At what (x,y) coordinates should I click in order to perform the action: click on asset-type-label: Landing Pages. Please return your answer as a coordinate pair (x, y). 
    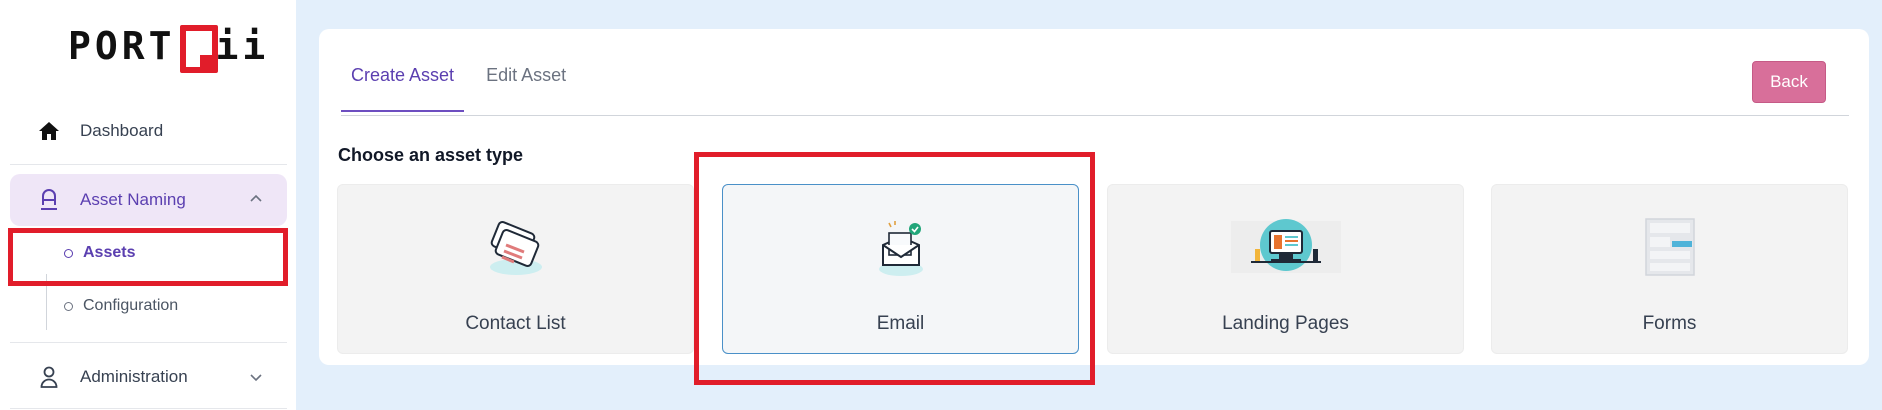
    Looking at the image, I should click on (1285, 323).